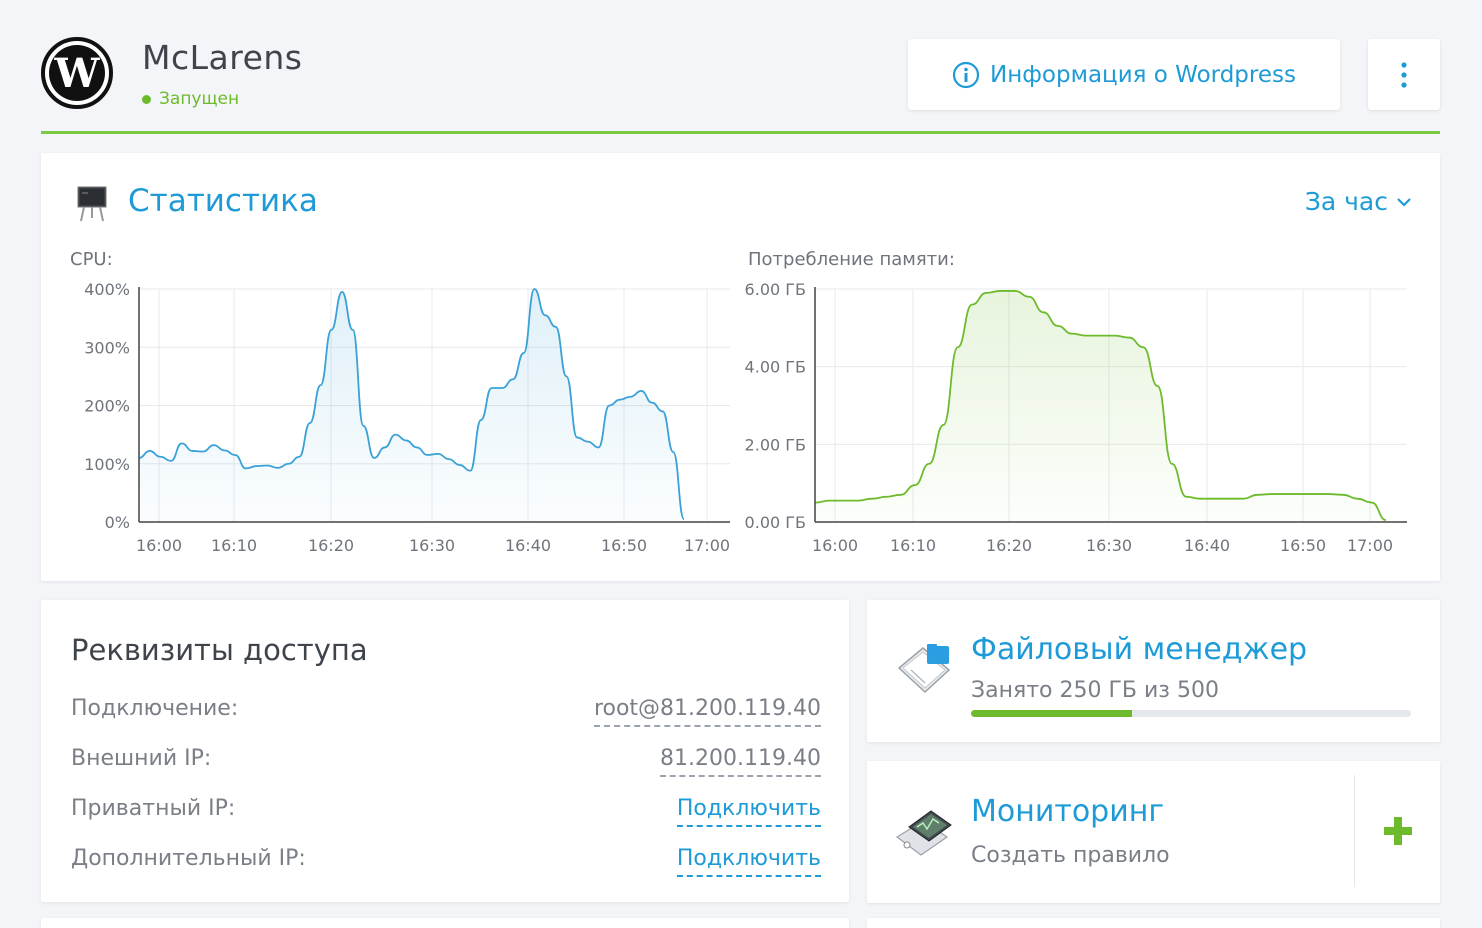 The image size is (1482, 928). Describe the element at coordinates (913, 545) in the screenshot. I see `x-tick-label: 16:10` at that location.